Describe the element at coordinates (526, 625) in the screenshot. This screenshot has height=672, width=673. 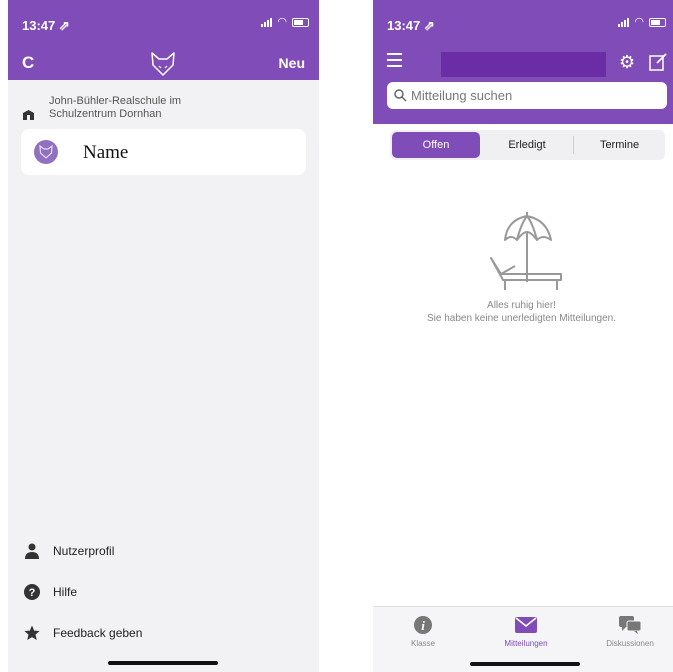
I see `envelope-icon` at that location.